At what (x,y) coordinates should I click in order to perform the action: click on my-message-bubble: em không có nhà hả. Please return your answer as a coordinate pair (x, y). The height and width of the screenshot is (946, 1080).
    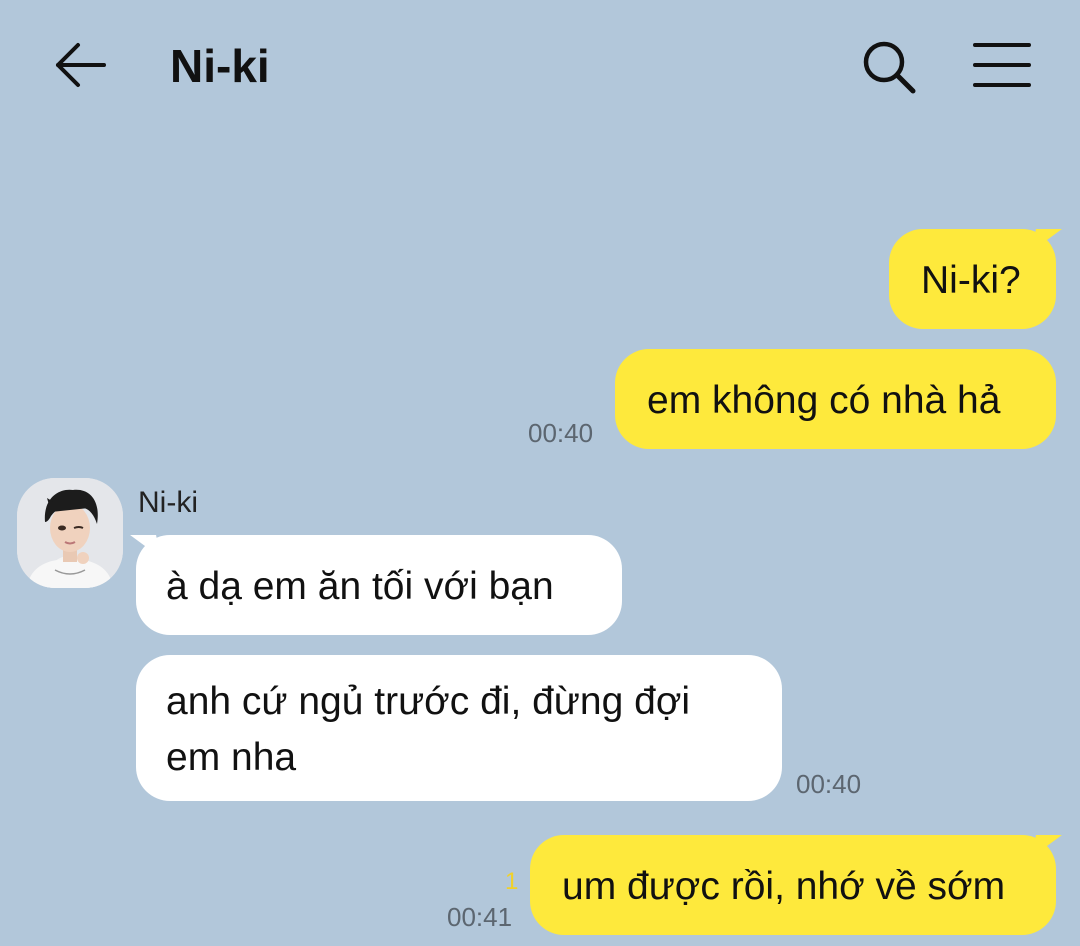
    Looking at the image, I should click on (835, 399).